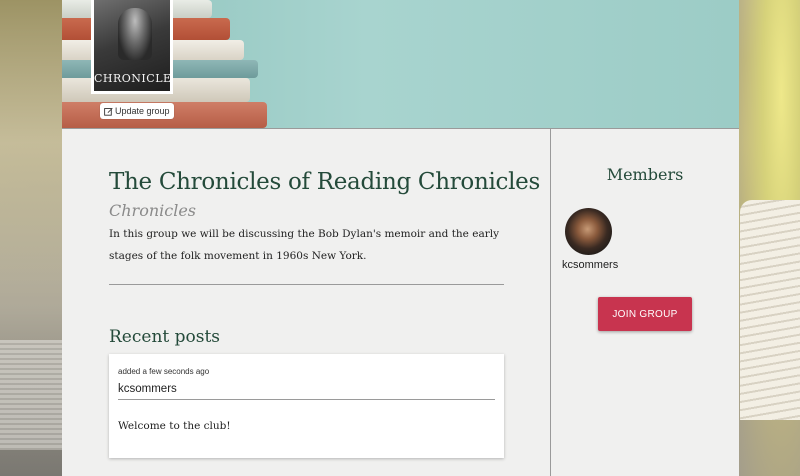 The width and height of the screenshot is (800, 476). I want to click on group-title: The Chronicles of Reading Chronicles, so click(324, 182).